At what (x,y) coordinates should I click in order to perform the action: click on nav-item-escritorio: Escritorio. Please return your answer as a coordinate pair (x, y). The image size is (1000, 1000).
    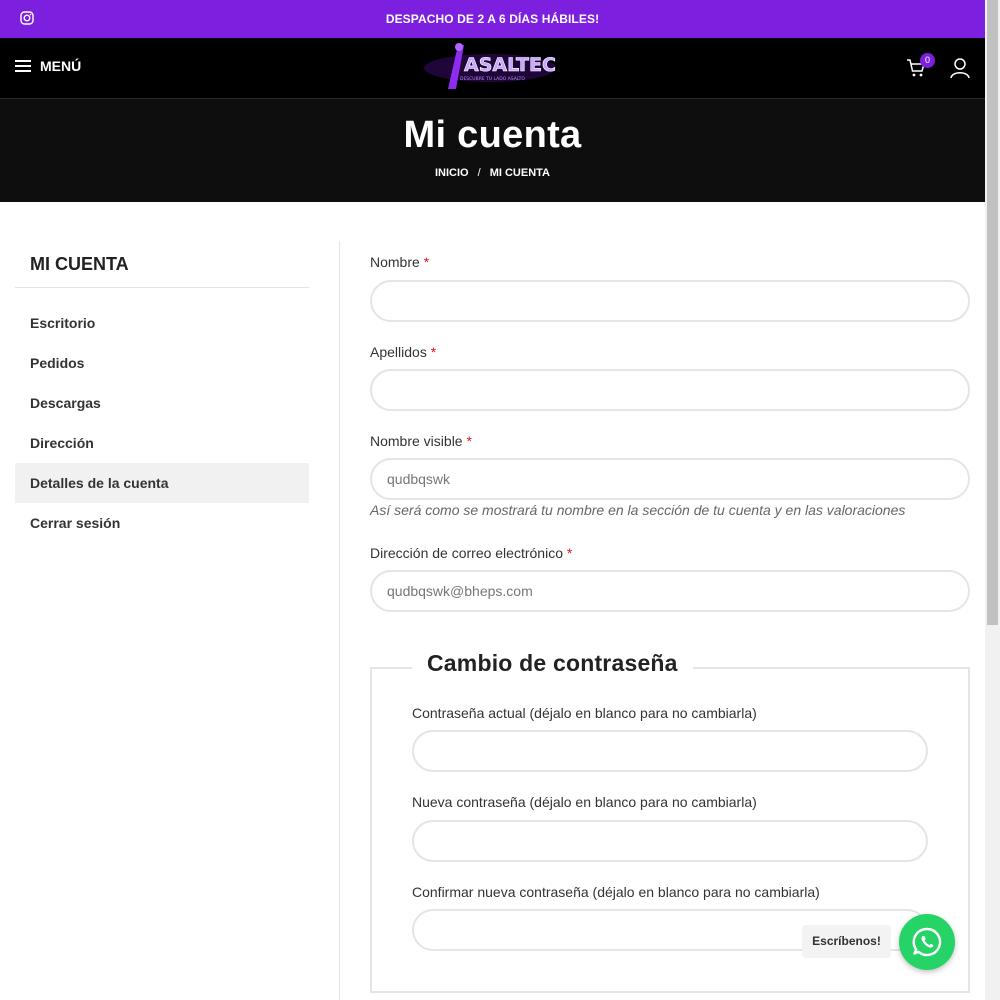
    Looking at the image, I should click on (162, 323).